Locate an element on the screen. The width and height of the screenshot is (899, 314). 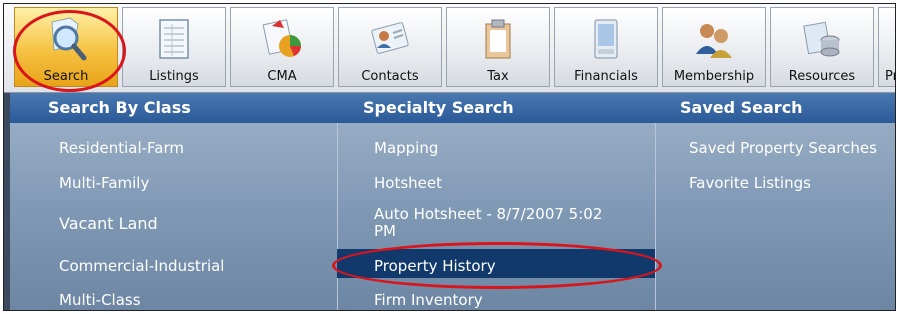
financials-icon is located at coordinates (606, 39).